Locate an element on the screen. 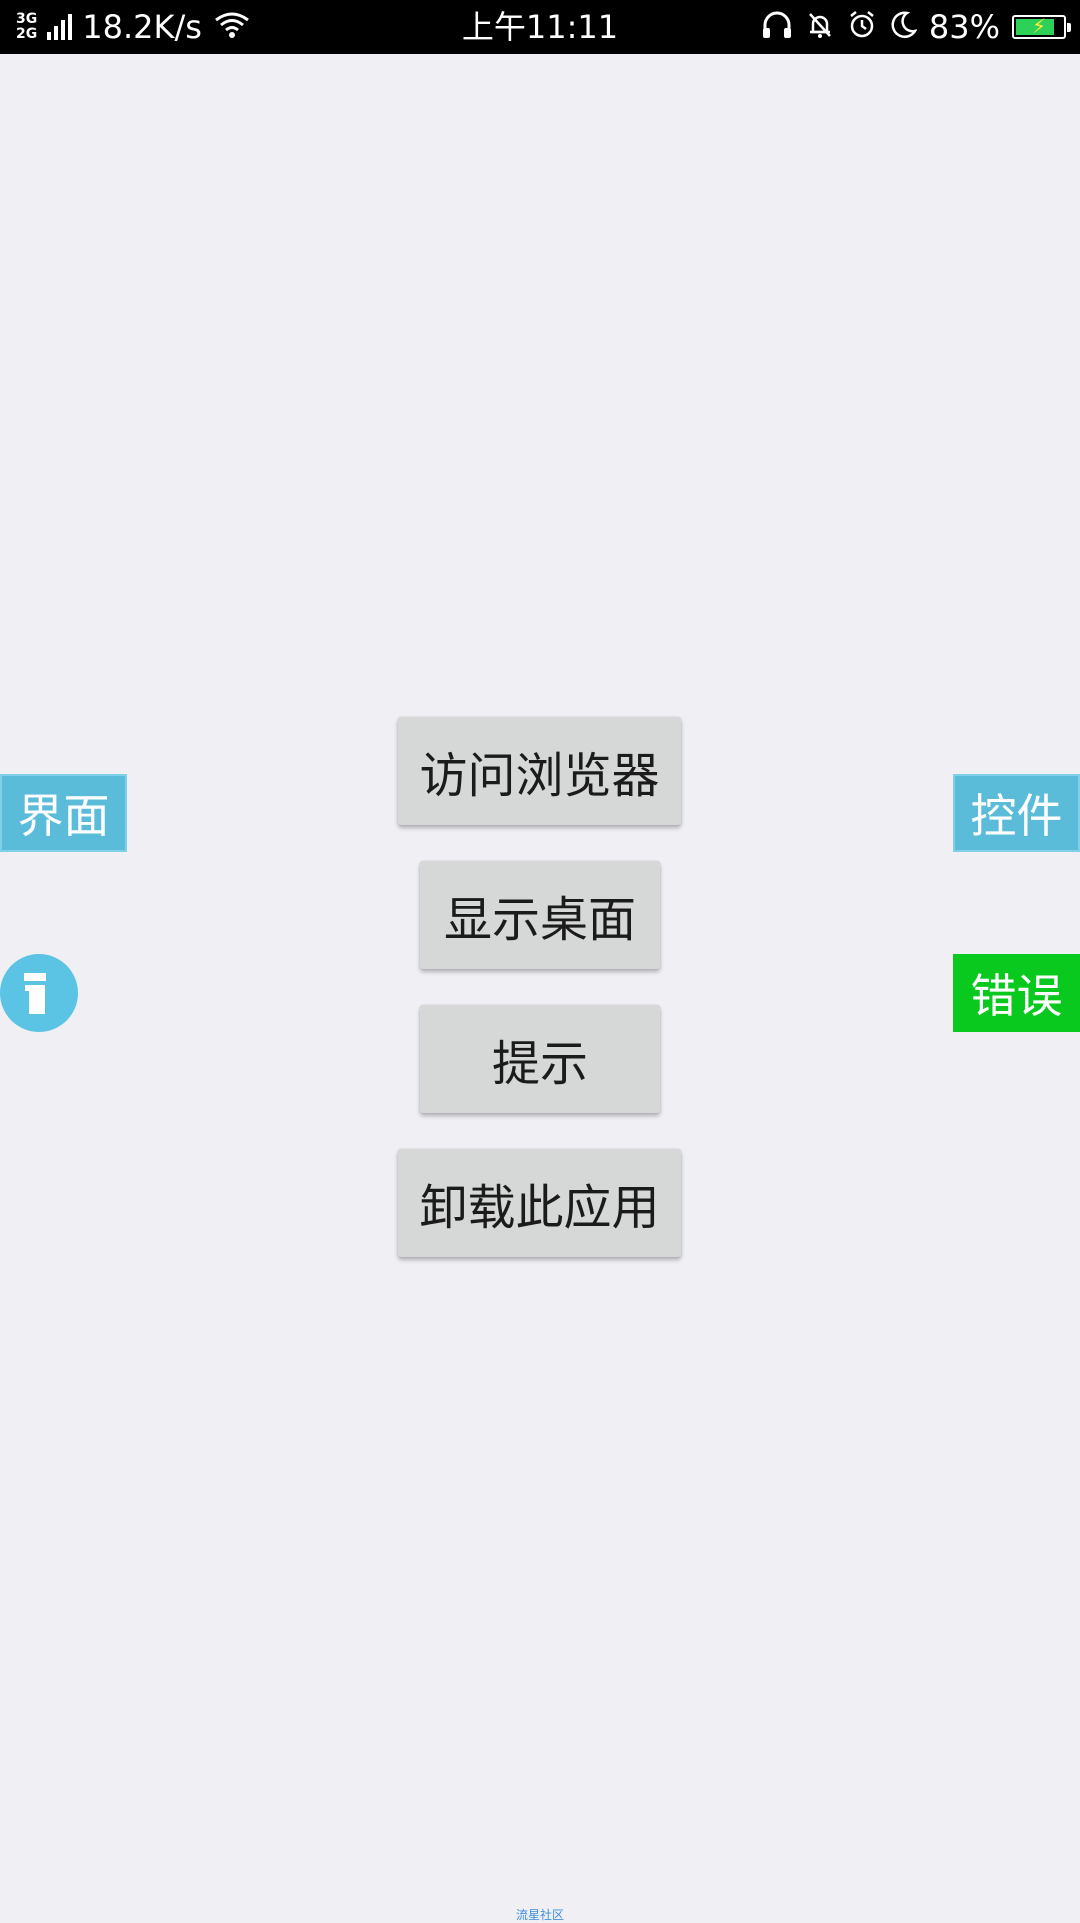  uninstall-button: 卸载此应用 is located at coordinates (539, 1203).